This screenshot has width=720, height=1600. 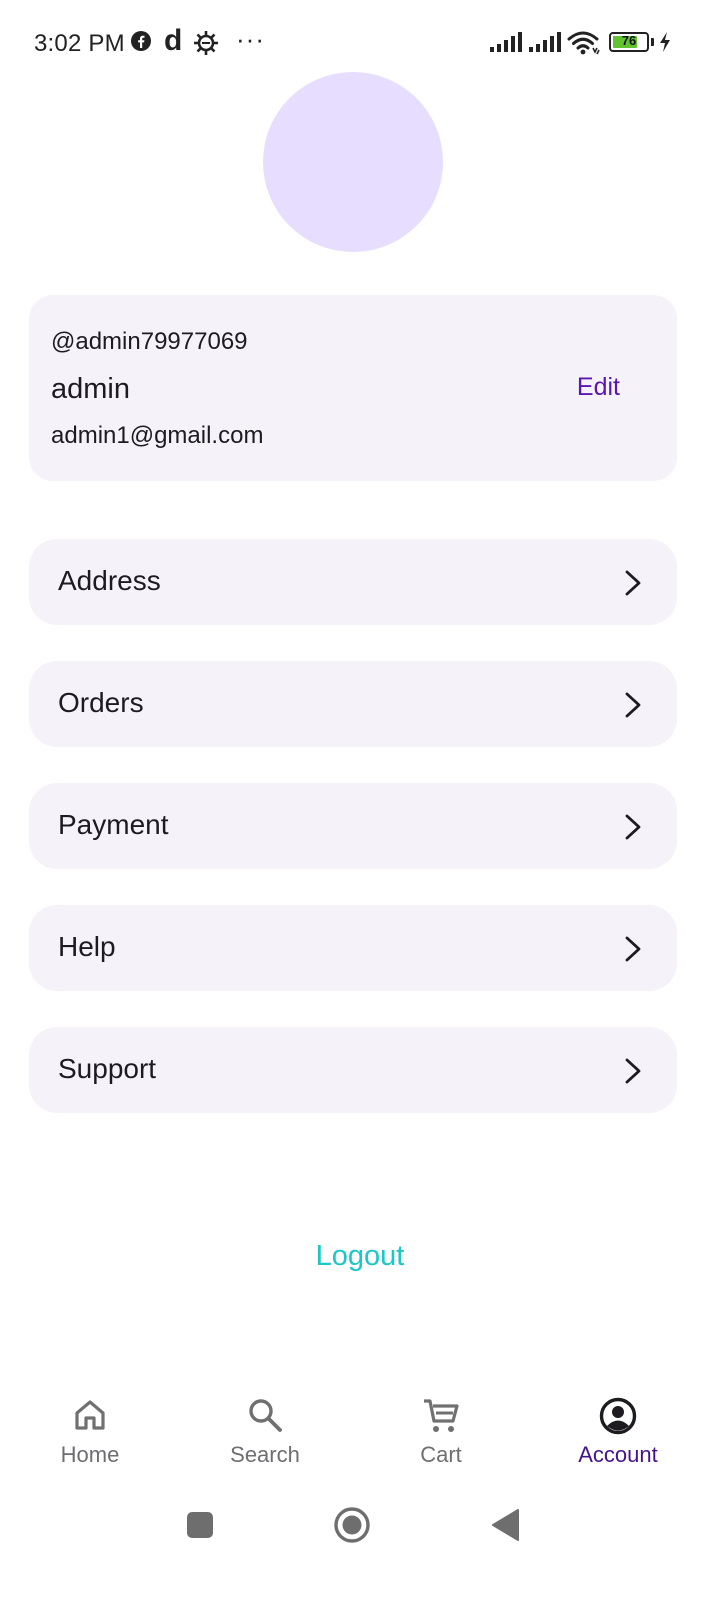 What do you see at coordinates (618, 1454) in the screenshot?
I see `nav-label: Account` at bounding box center [618, 1454].